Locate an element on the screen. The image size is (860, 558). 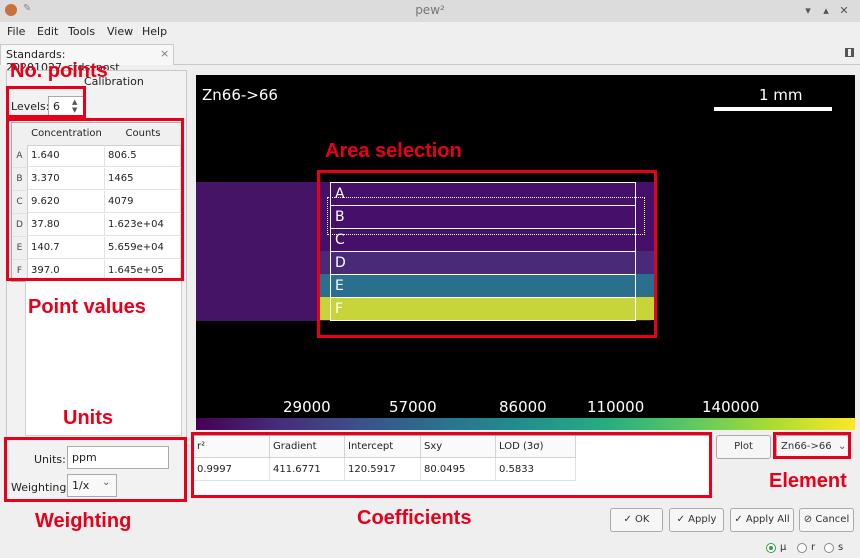
tab-bar: Standards: 20201027_stds_post × is located at coordinates (430, 58).